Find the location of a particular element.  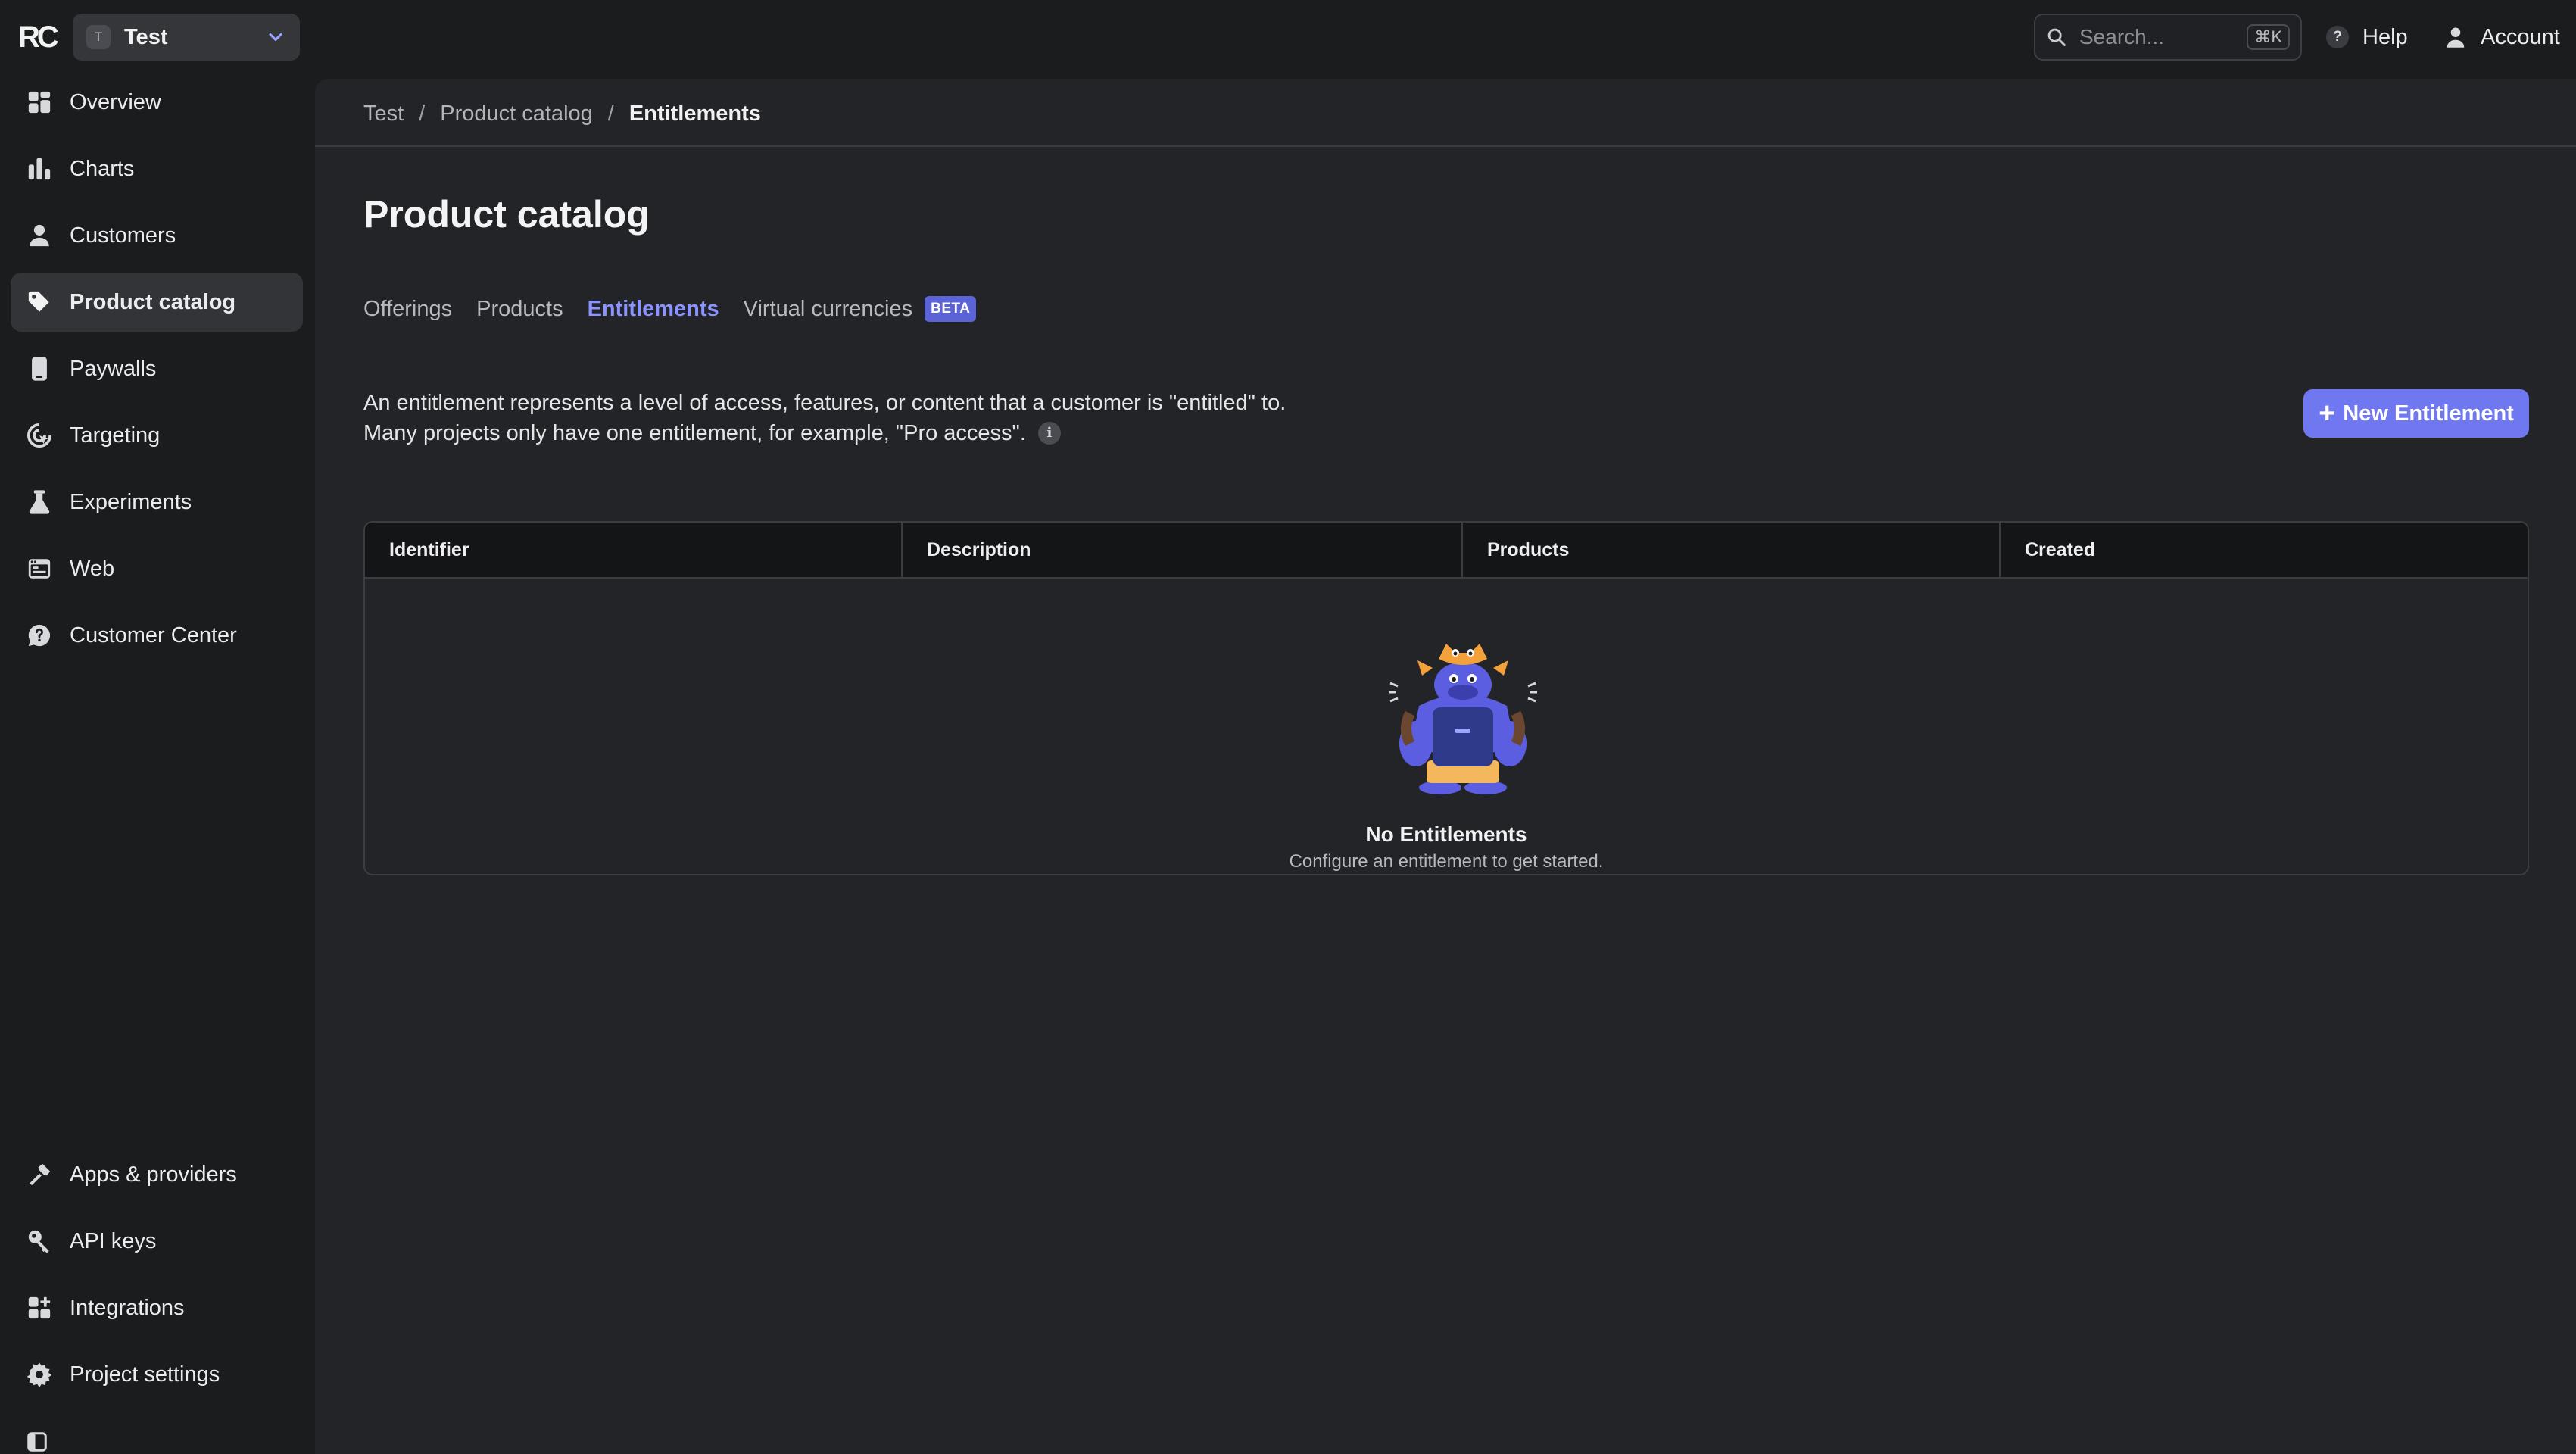

breadcrumb-item-test: Test is located at coordinates (383, 113).